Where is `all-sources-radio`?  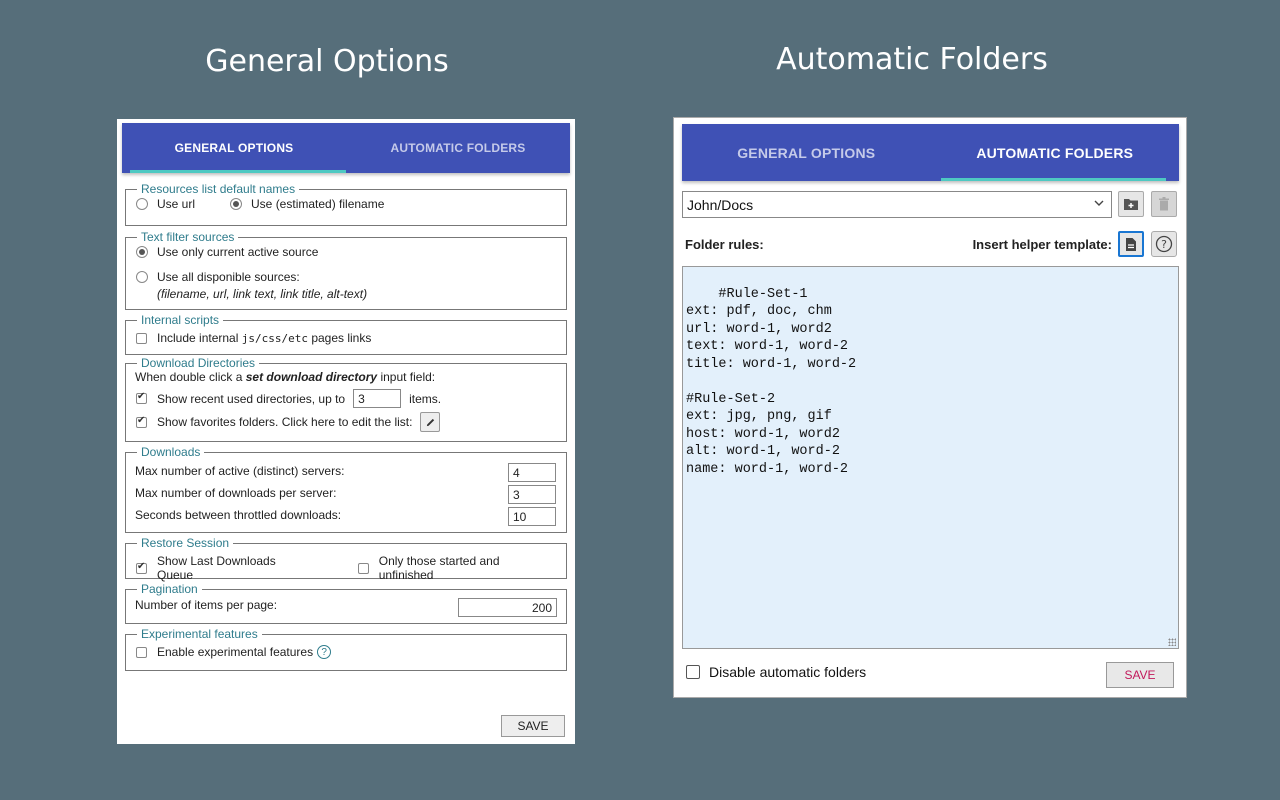
all-sources-radio is located at coordinates (142, 277).